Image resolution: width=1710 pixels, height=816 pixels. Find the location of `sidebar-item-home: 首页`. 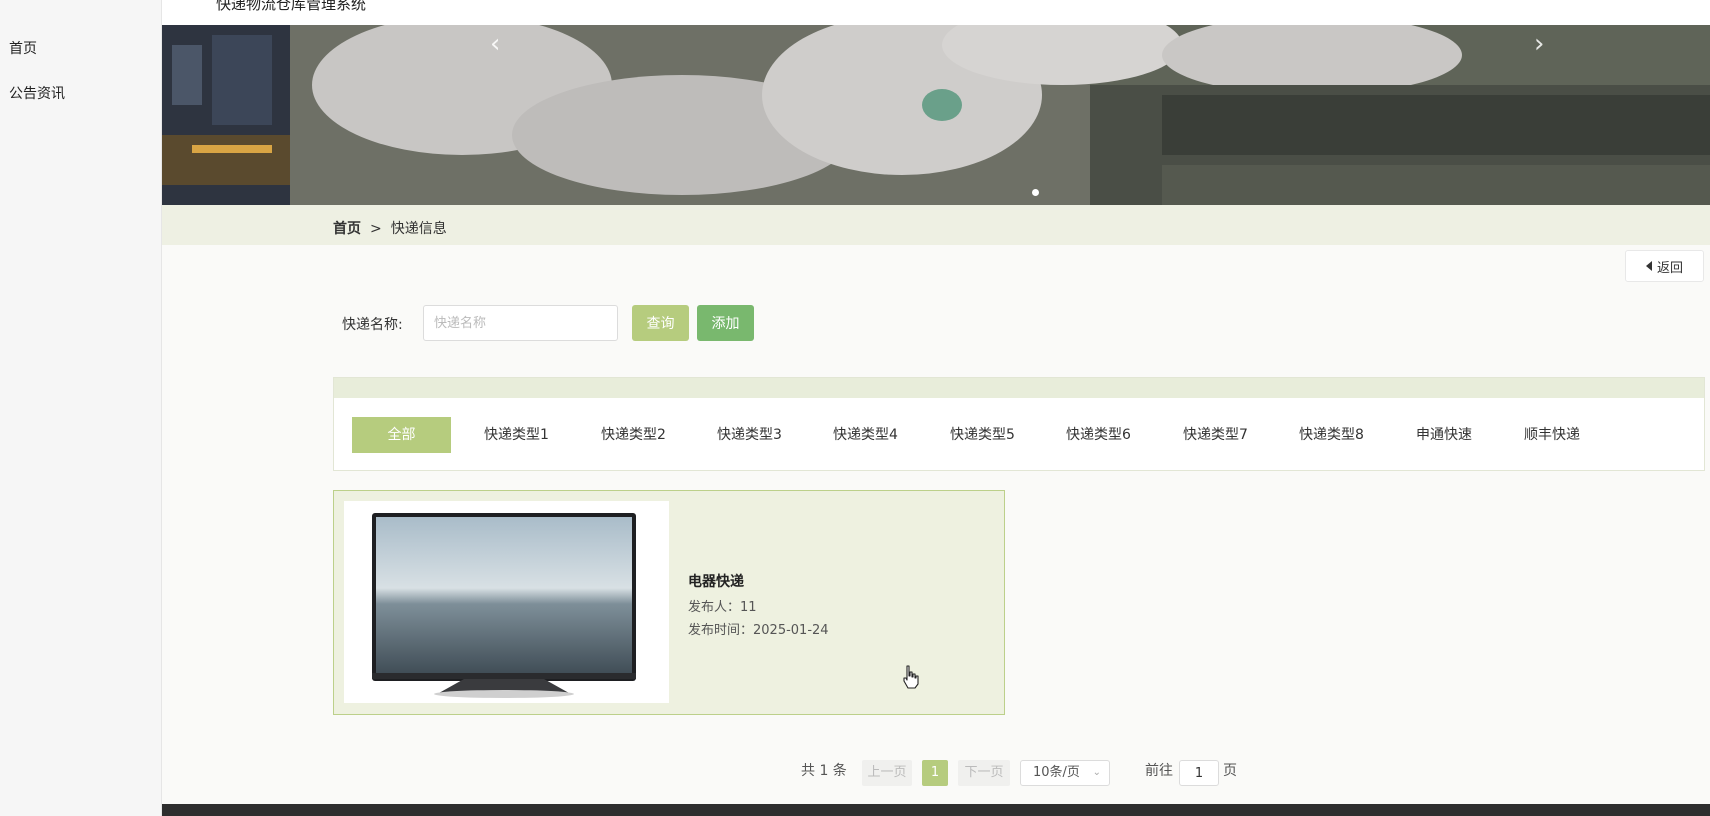

sidebar-item-home: 首页 is located at coordinates (23, 48).